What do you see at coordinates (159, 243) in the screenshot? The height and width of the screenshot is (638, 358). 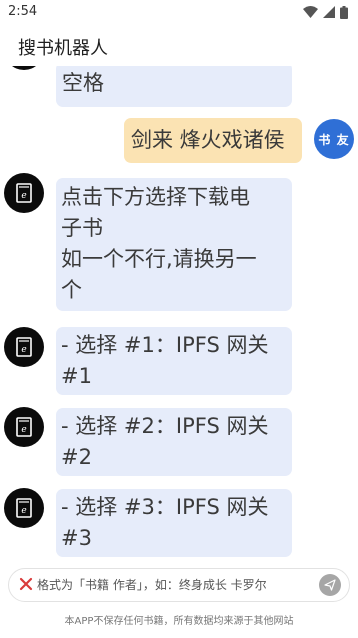 I see `message-text: 点击下方选择下载电 子书 如一个不行,请换另一 个` at bounding box center [159, 243].